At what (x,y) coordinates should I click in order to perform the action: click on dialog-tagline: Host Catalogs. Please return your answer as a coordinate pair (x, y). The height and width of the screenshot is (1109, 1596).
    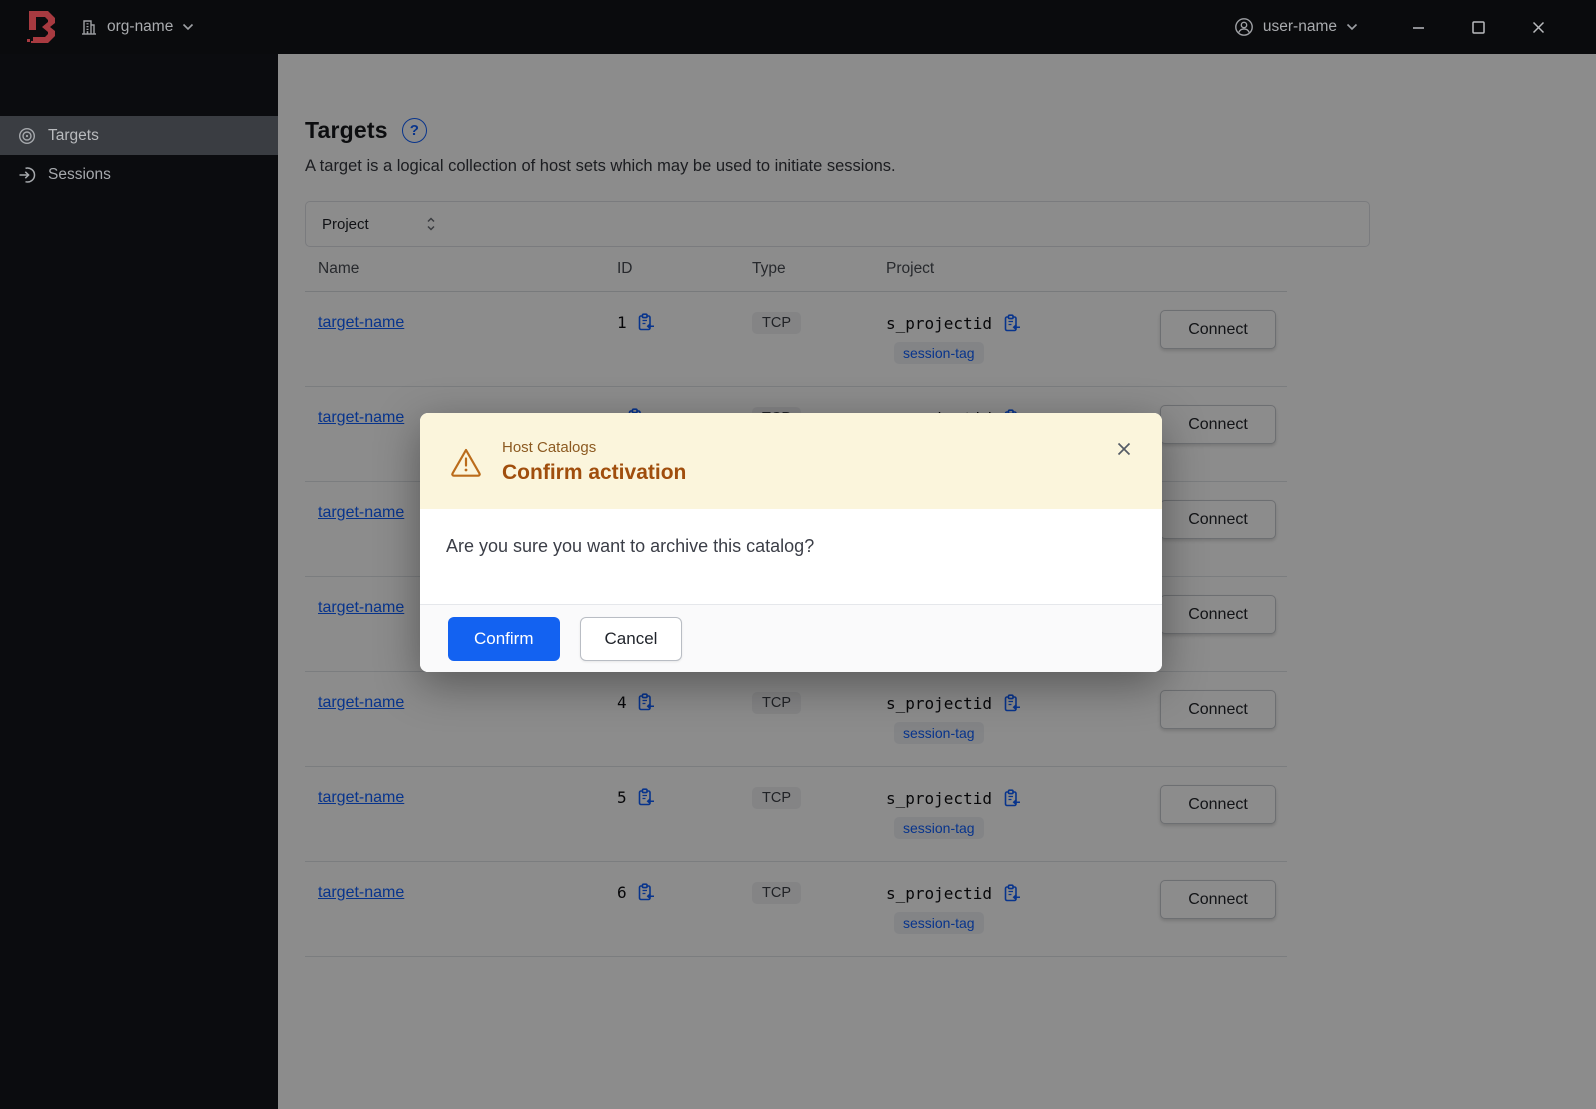
    Looking at the image, I should click on (549, 447).